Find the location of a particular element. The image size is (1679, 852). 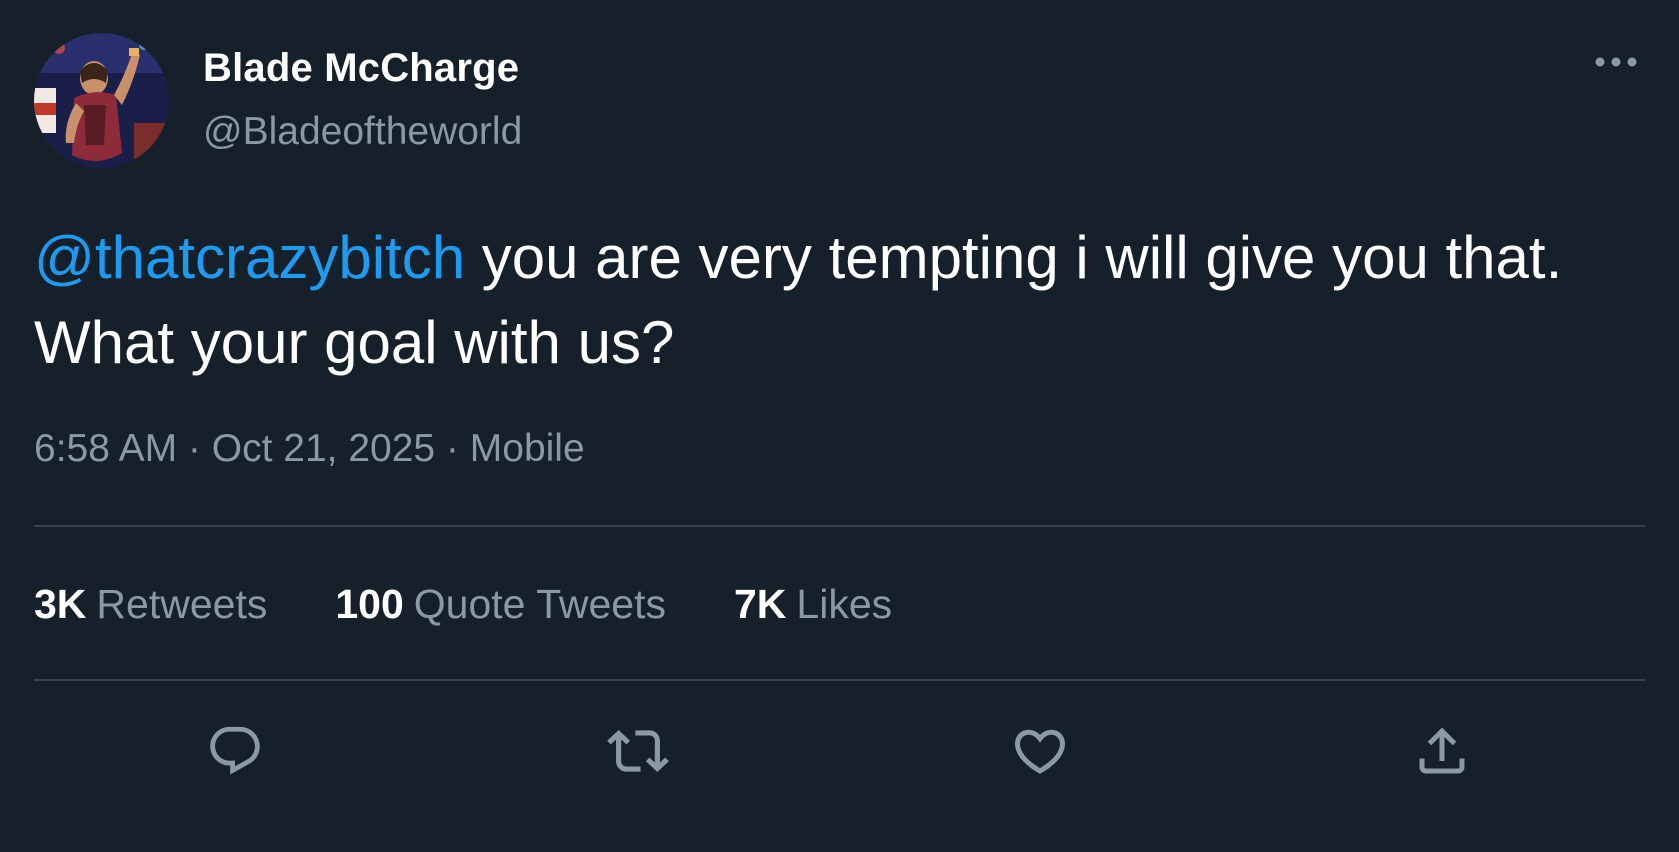

tweet-date: Oct 21, 2025 is located at coordinates (323, 448).